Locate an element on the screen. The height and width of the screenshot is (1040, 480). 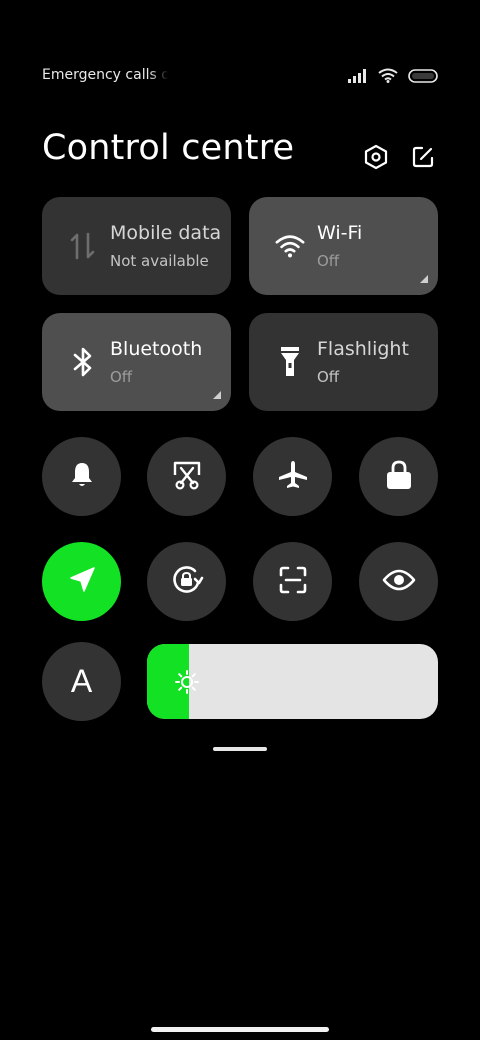
rotation-lock-toggle is located at coordinates (186, 581).